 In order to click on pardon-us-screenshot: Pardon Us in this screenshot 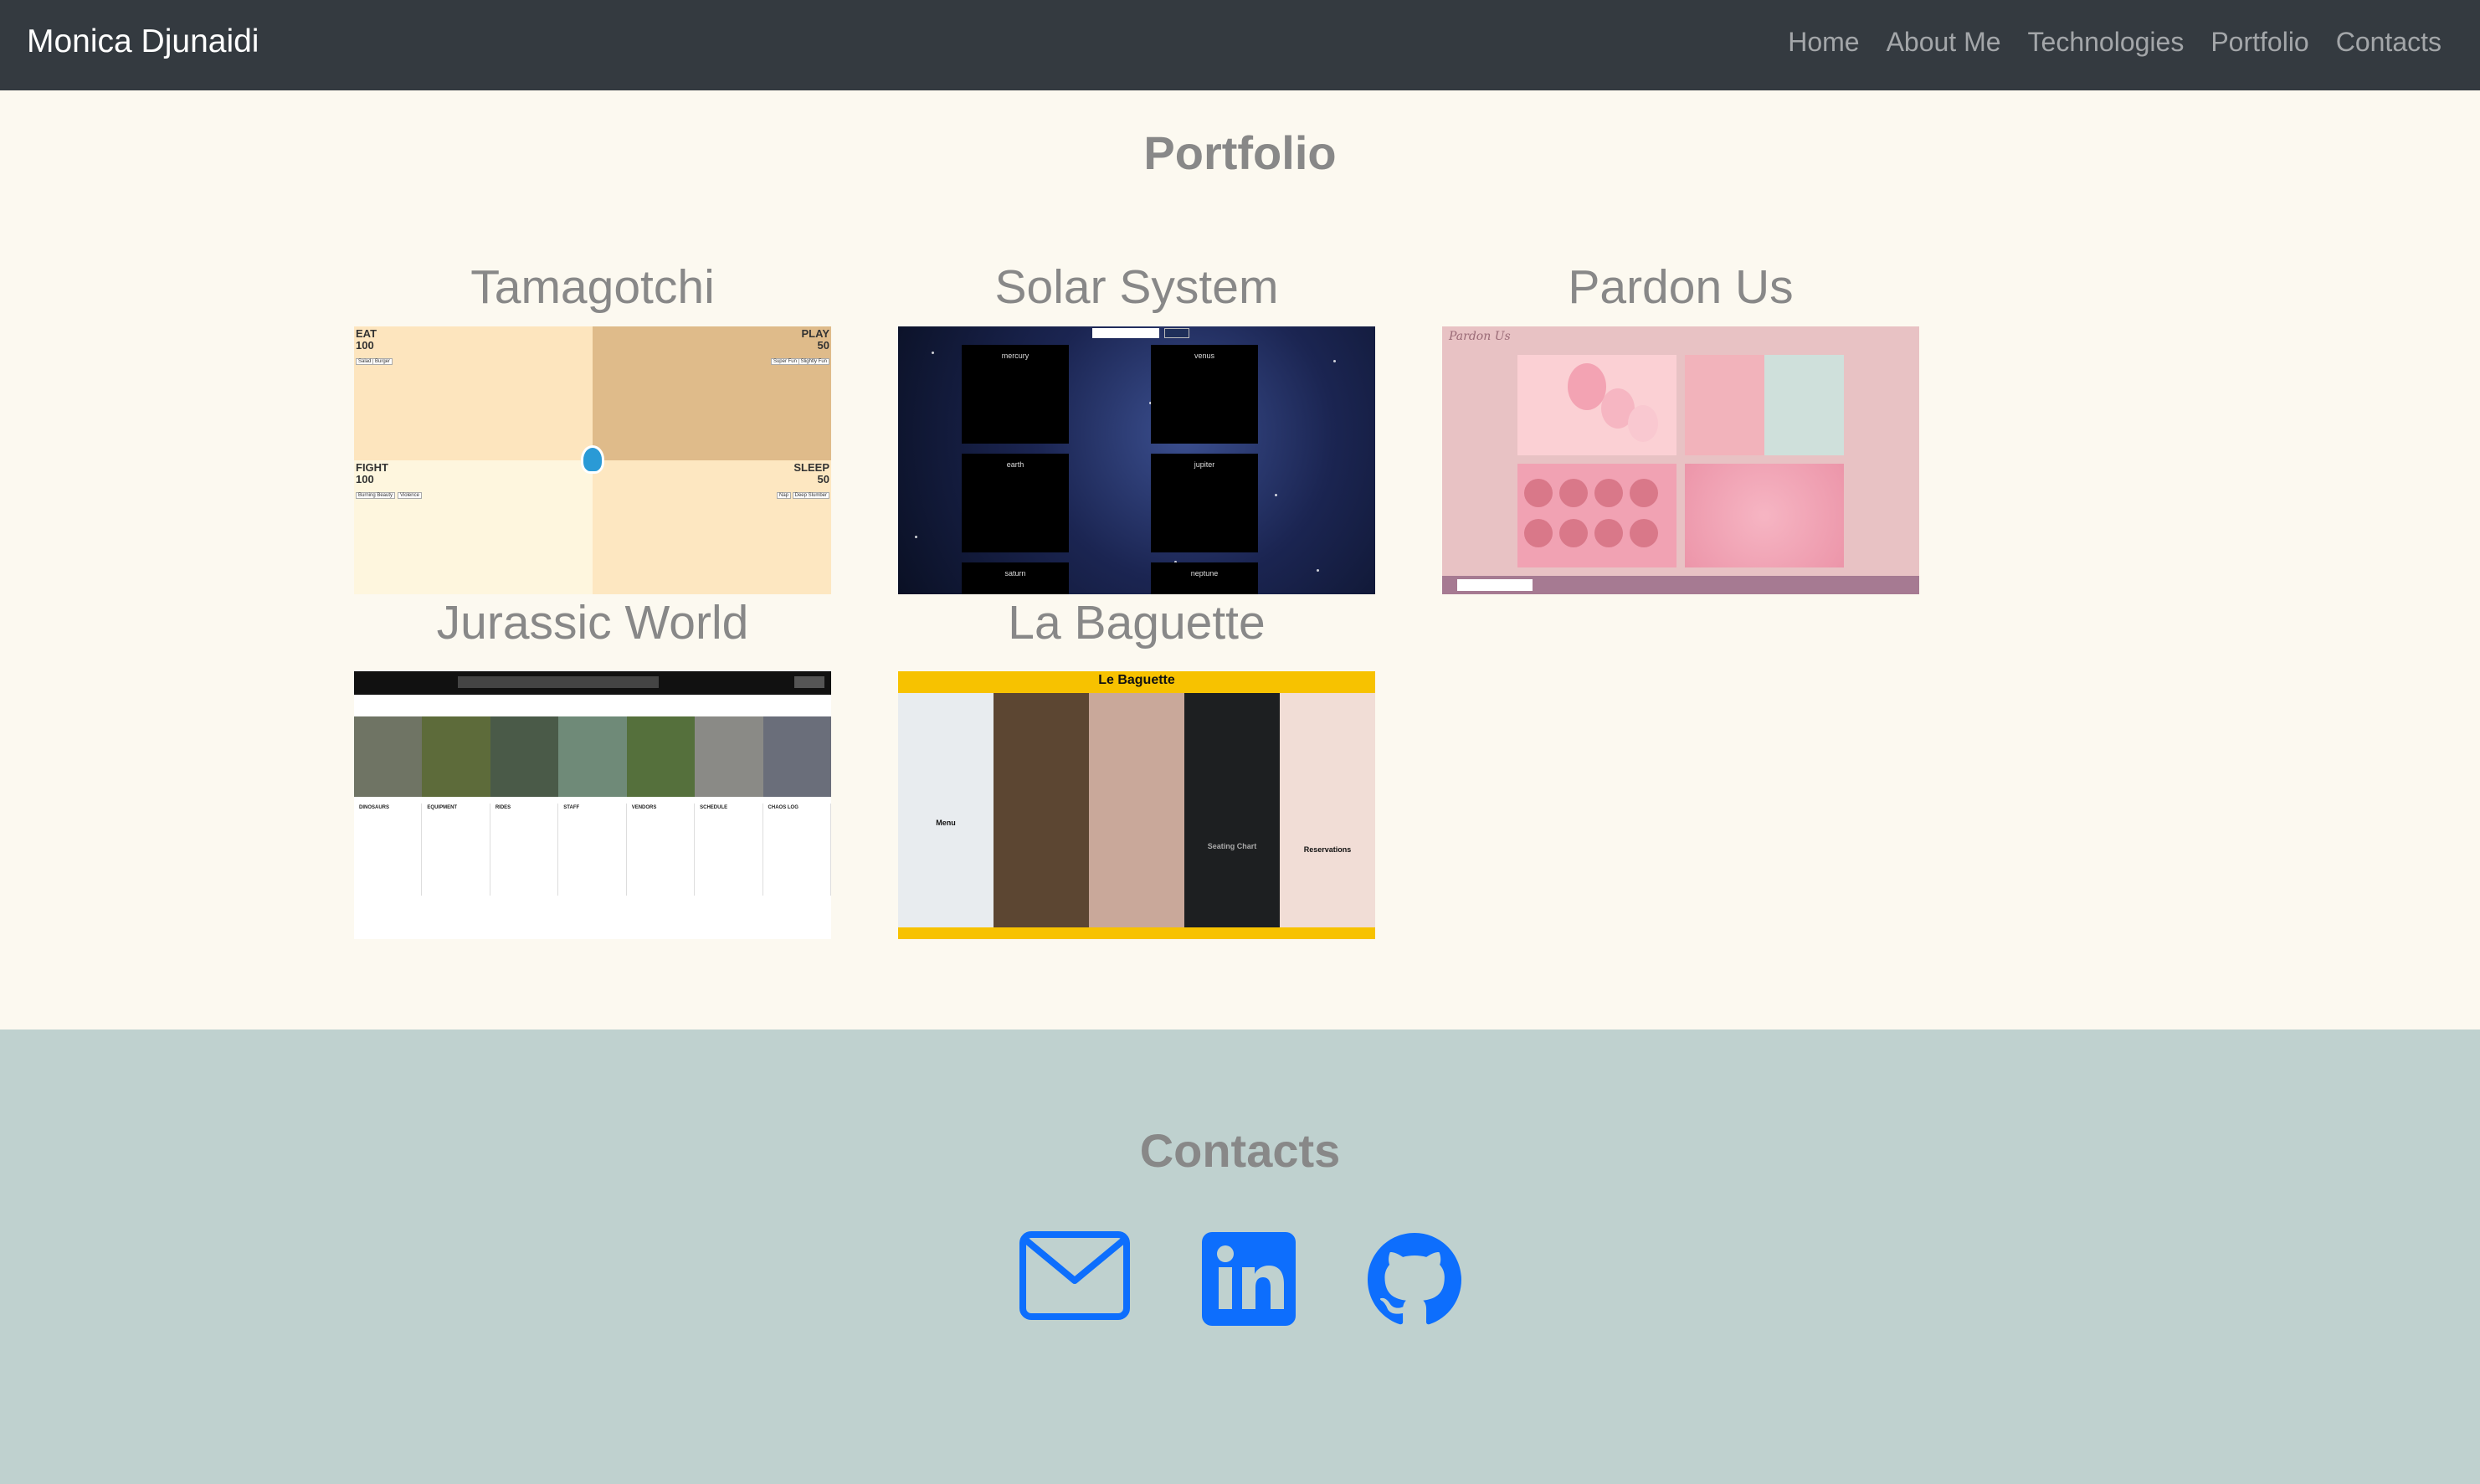, I will do `click(1680, 460)`.